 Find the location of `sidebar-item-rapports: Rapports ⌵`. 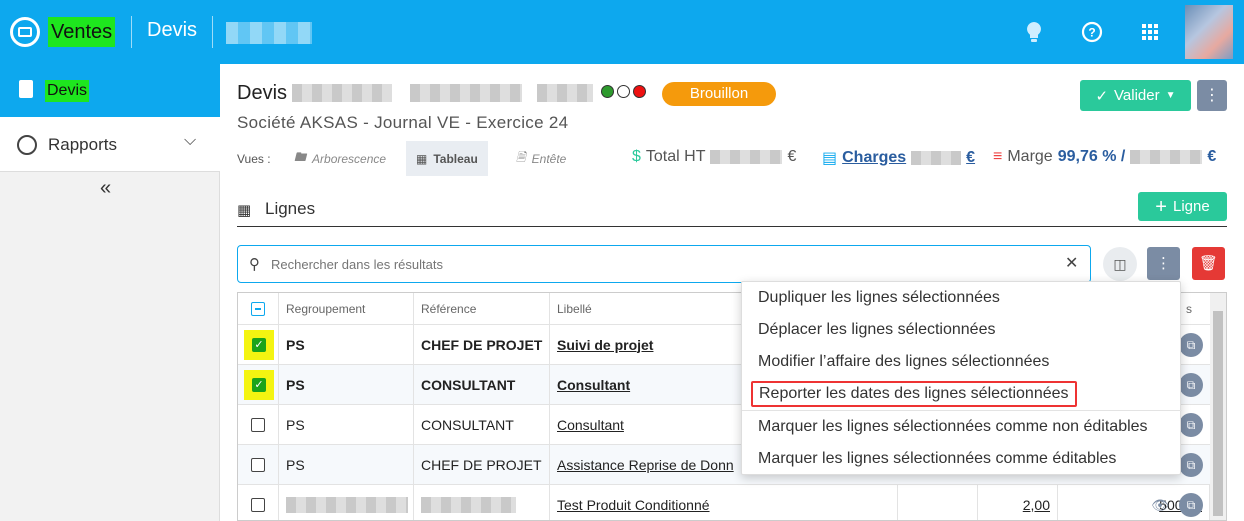

sidebar-item-rapports: Rapports ⌵ is located at coordinates (110, 144).